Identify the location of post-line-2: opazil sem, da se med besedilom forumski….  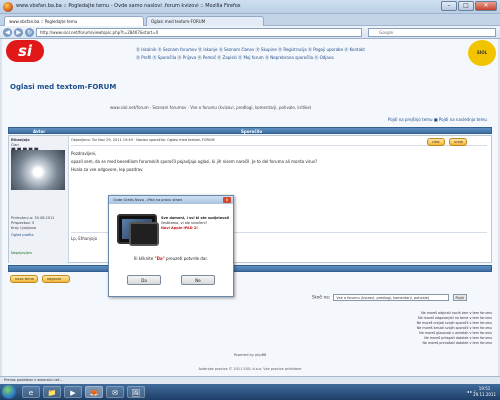
(194, 161).